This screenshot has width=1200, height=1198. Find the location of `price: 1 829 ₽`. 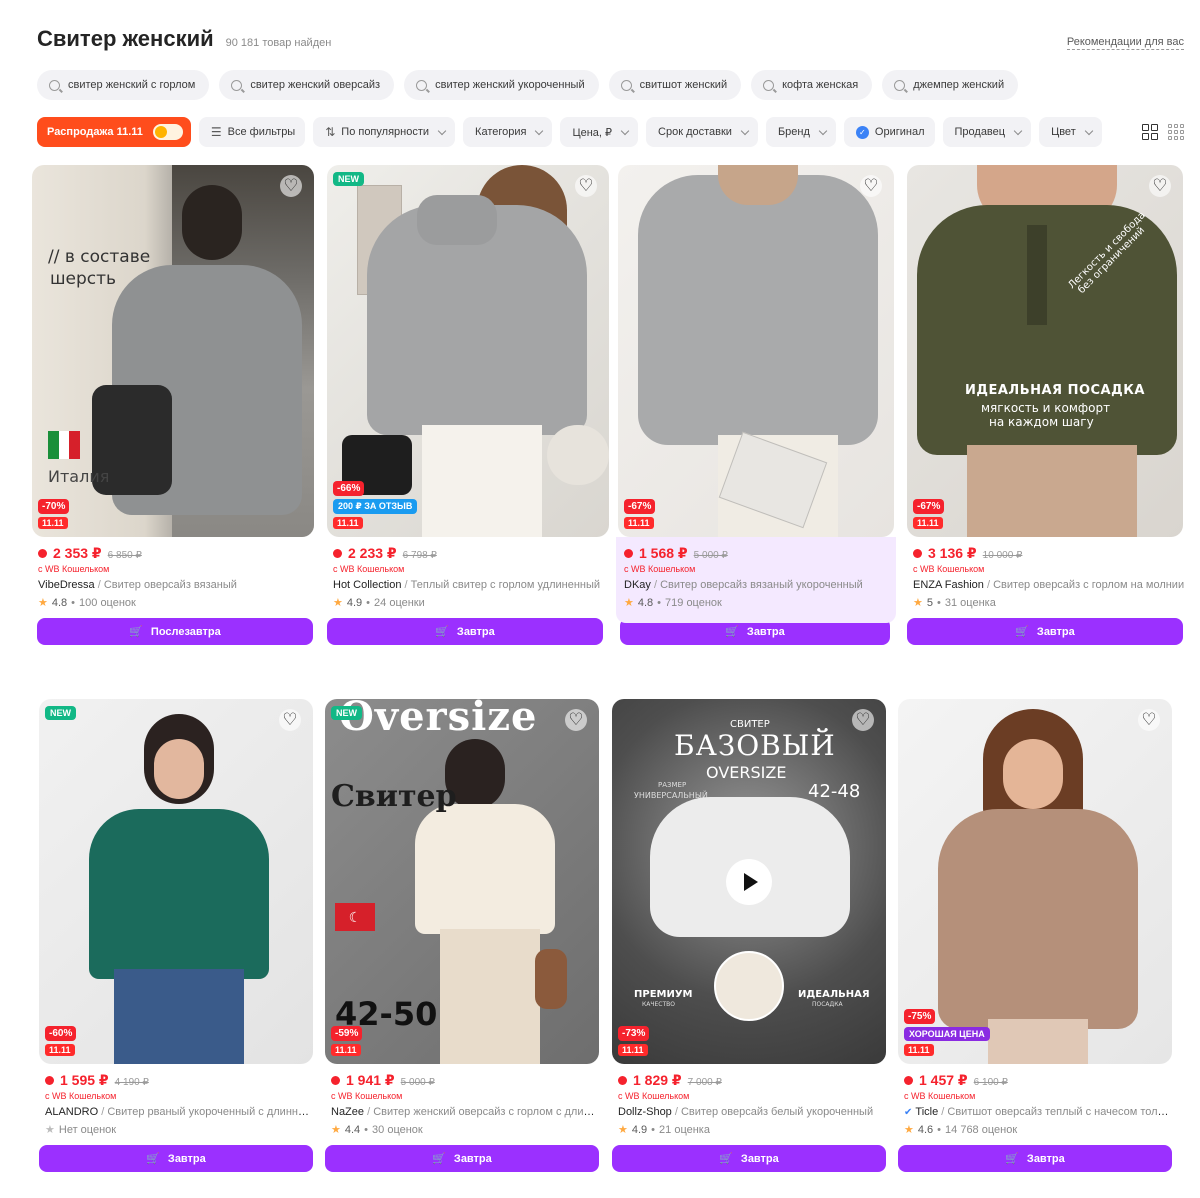

price: 1 829 ₽ is located at coordinates (657, 1080).